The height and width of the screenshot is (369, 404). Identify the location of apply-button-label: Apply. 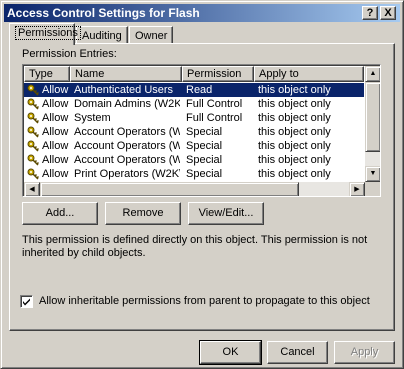
(364, 352).